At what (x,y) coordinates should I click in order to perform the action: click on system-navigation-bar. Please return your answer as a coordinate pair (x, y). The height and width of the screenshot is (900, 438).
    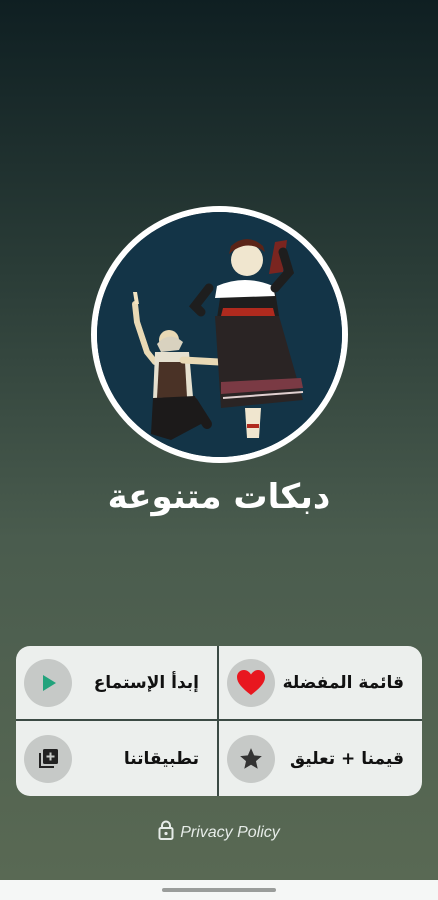
    Looking at the image, I should click on (219, 890).